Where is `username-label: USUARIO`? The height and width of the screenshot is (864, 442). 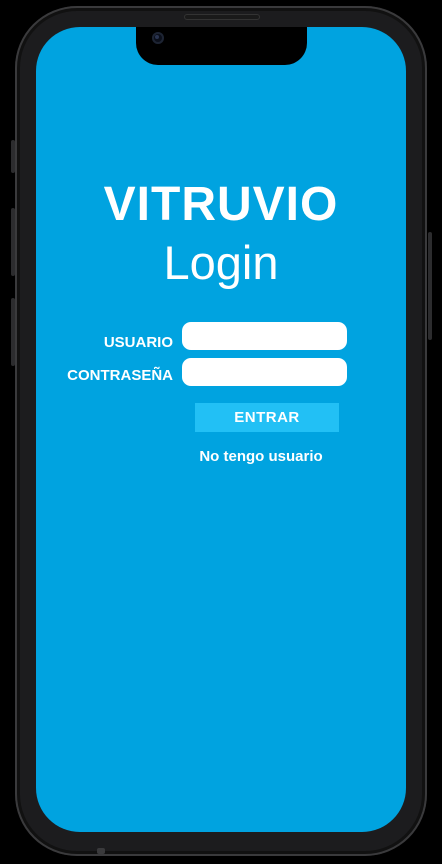 username-label: USUARIO is located at coordinates (138, 342).